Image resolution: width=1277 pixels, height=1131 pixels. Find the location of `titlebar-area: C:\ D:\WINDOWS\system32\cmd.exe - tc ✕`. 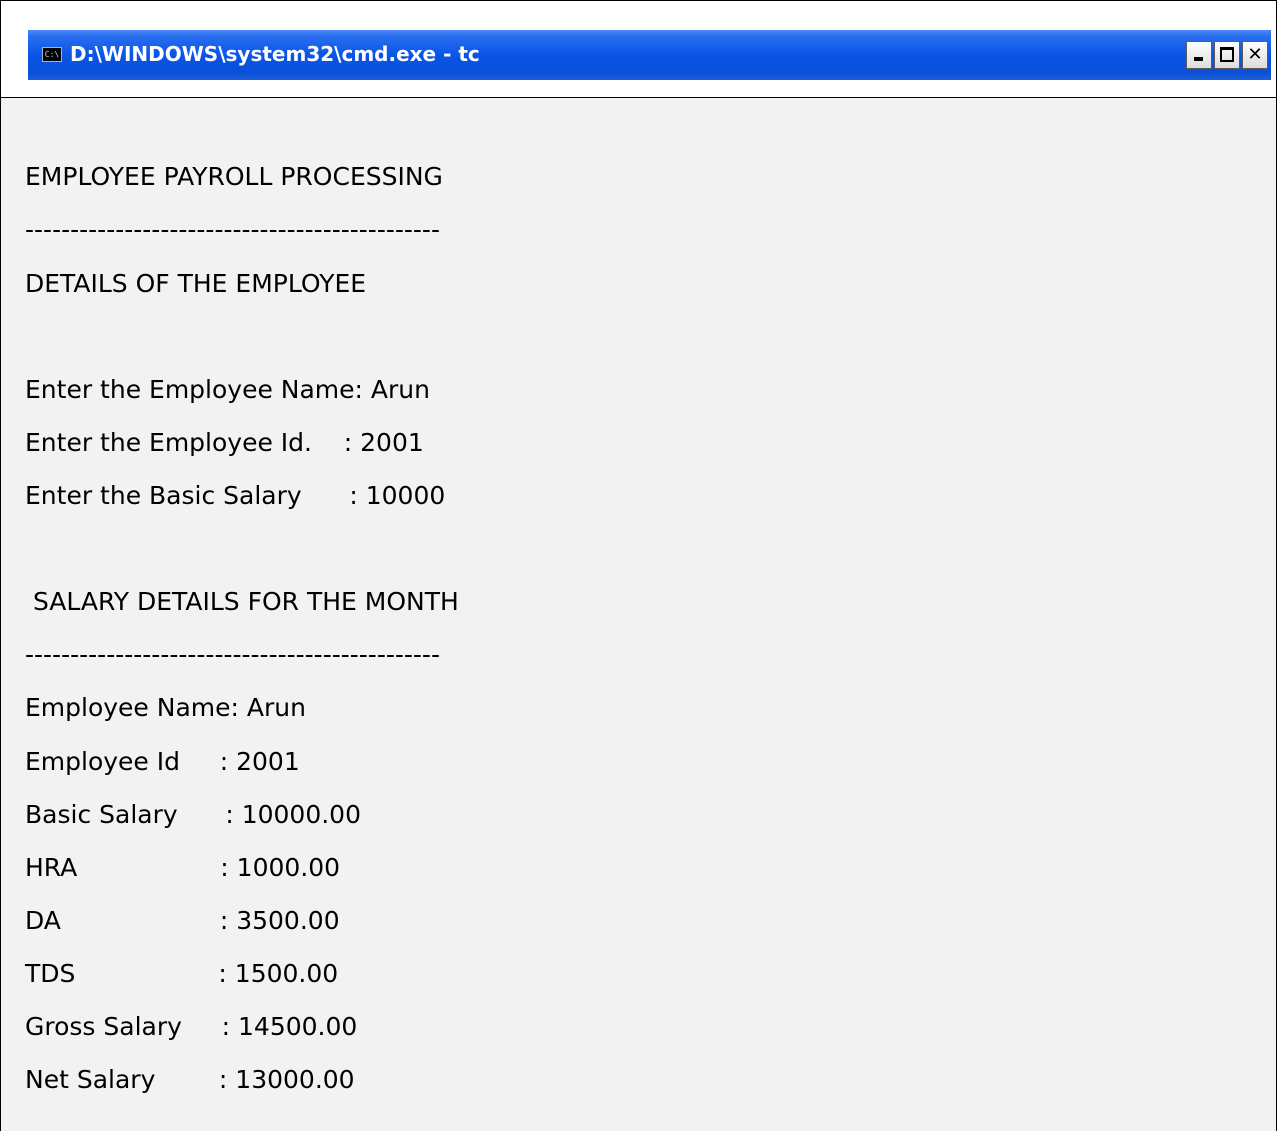

titlebar-area: C:\ D:\WINDOWS\system32\cmd.exe - tc ✕ is located at coordinates (638, 49).